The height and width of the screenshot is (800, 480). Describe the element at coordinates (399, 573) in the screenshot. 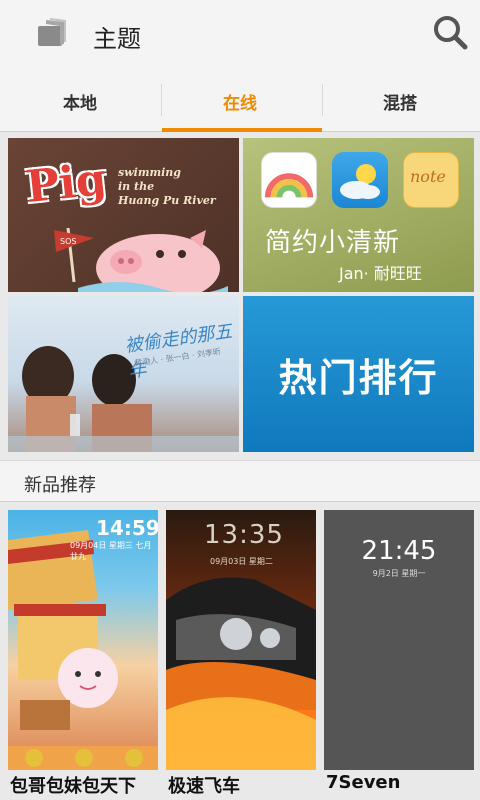

I see `lockscreen-date: 9月2日 星期一` at that location.